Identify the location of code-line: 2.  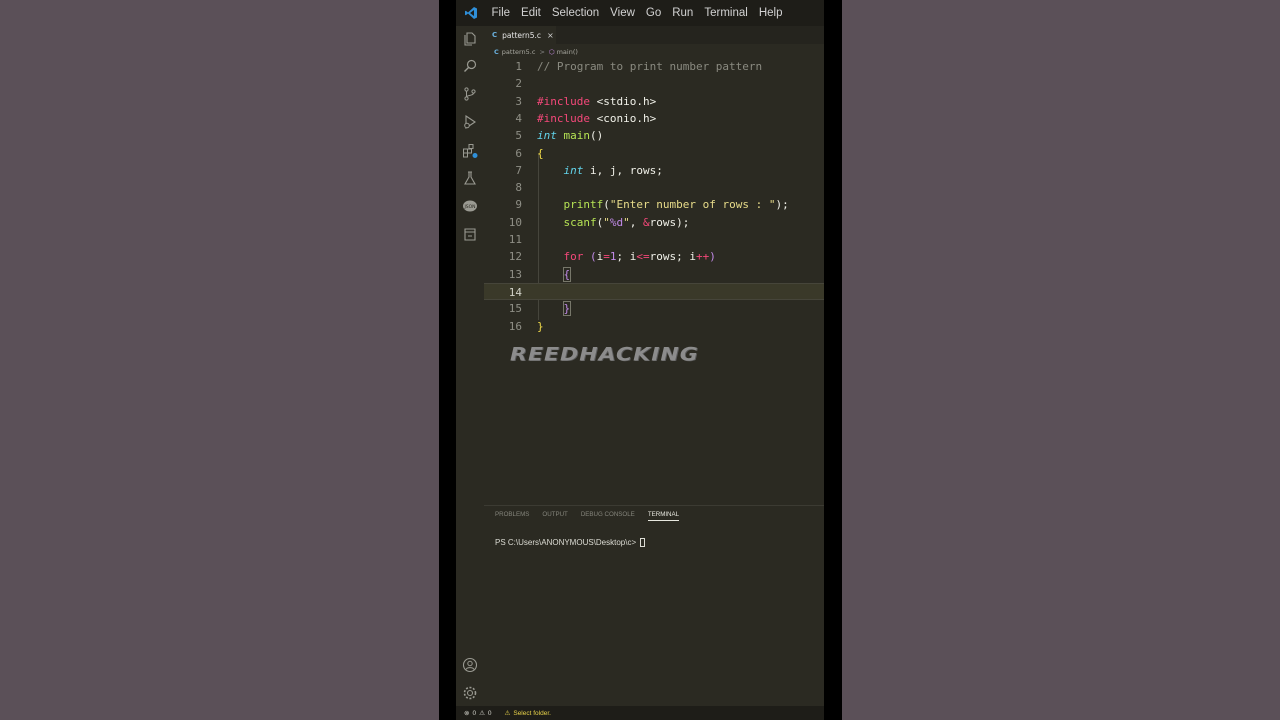
(654, 83).